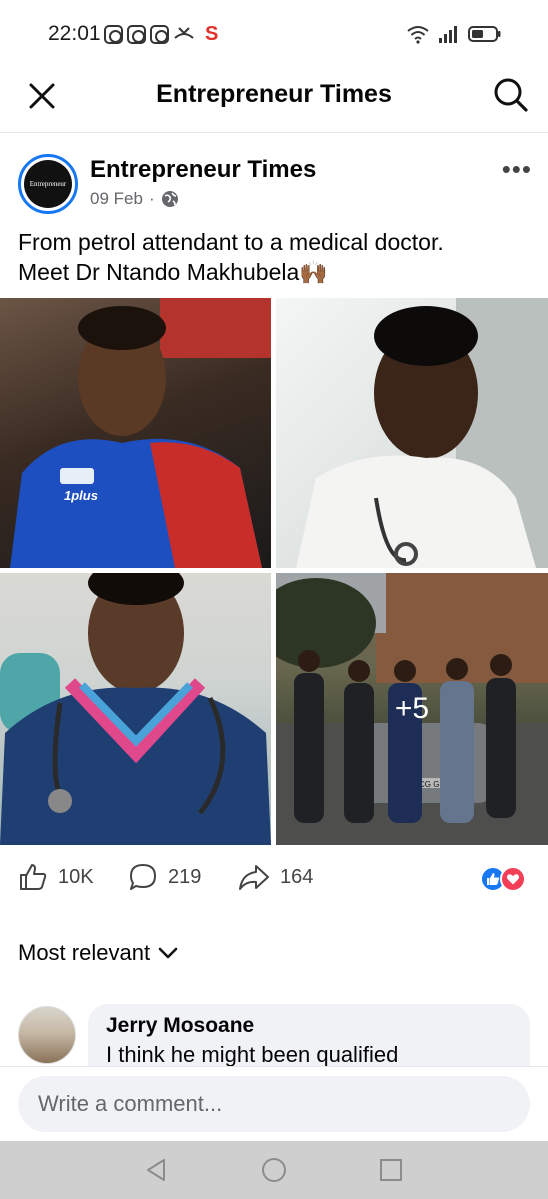 This screenshot has height=1199, width=548. I want to click on page-title: Entrepreneur Times, so click(274, 94).